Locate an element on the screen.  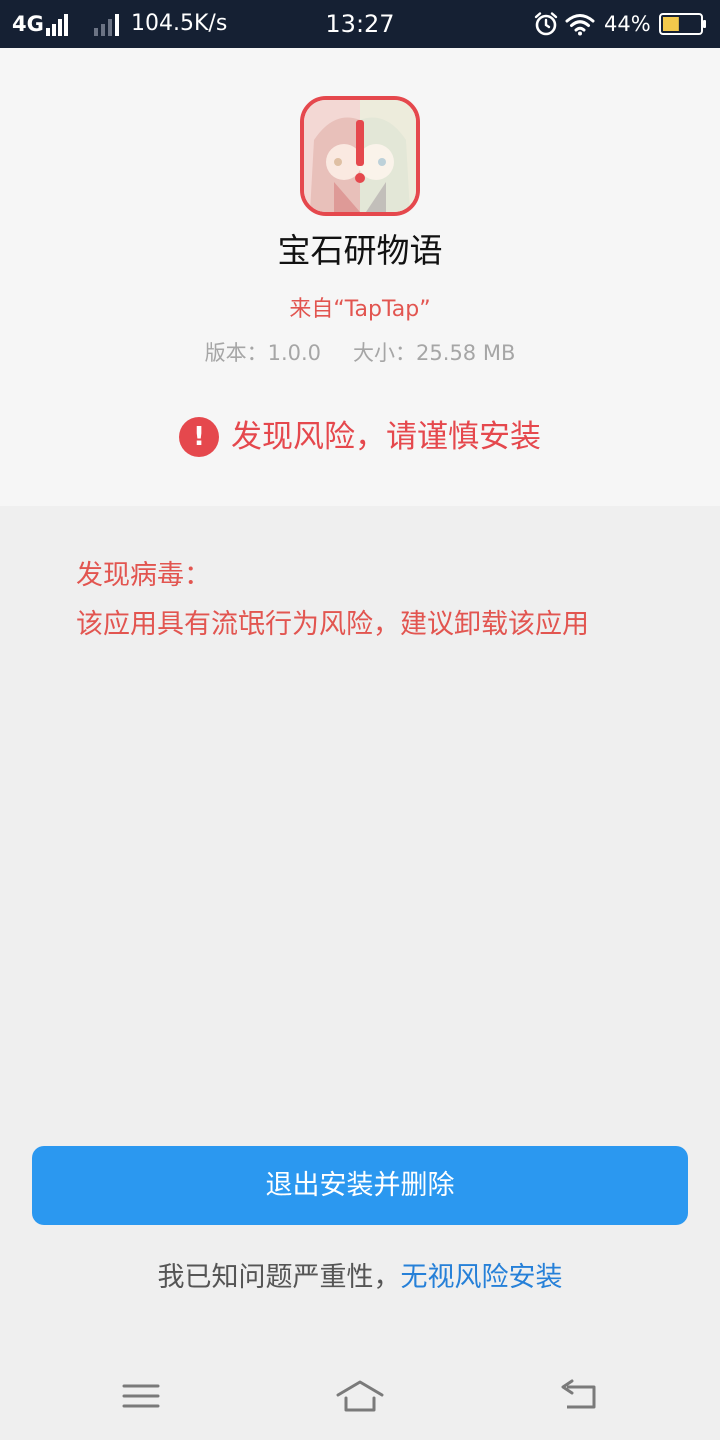
back-icon is located at coordinates (580, 1396).